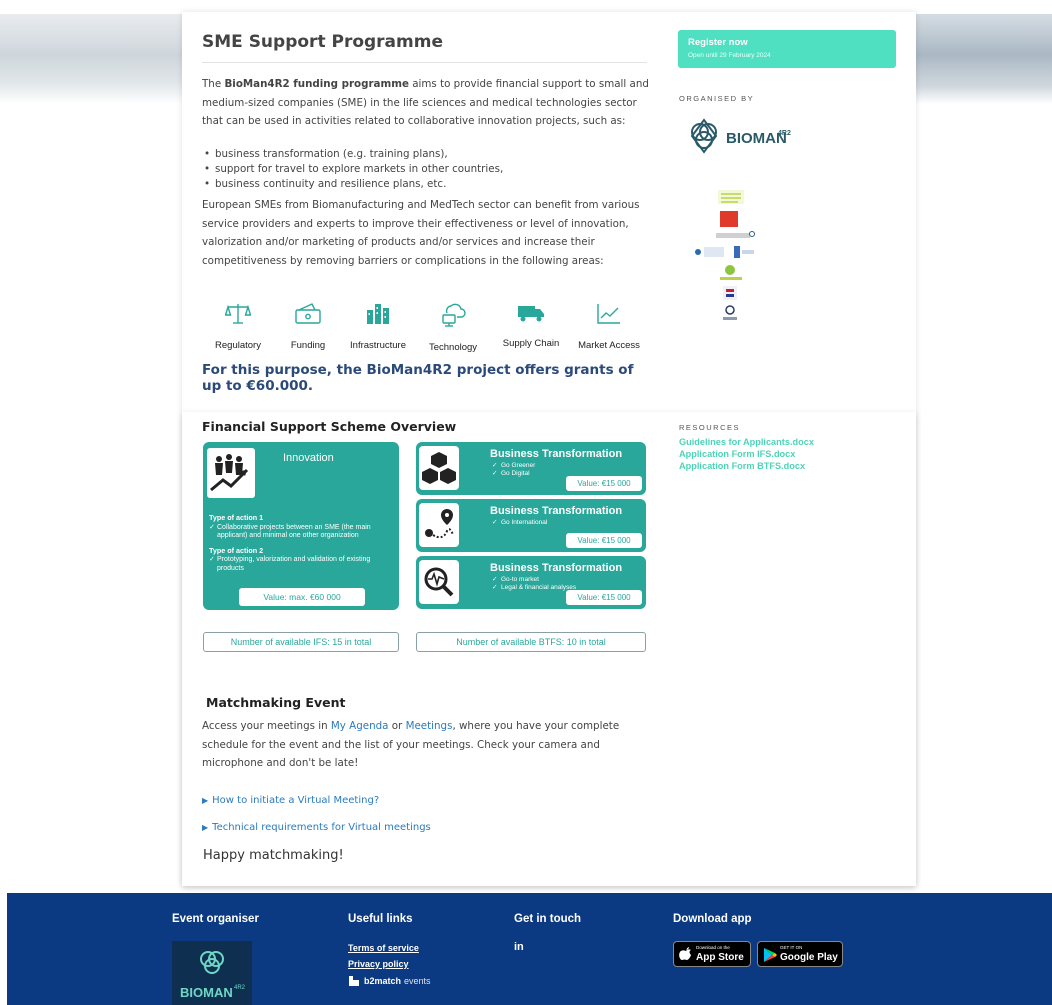 This screenshot has height=1005, width=1052. I want to click on partner-logo-green, so click(731, 272).